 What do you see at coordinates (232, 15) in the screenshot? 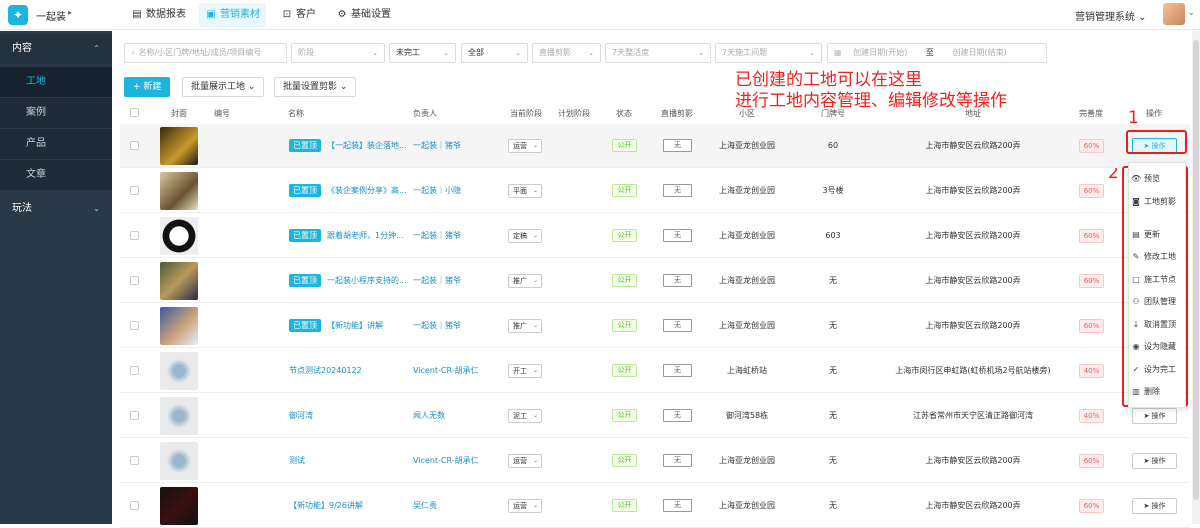
I see `nav-marketing-material: ▣ 营销素材` at bounding box center [232, 15].